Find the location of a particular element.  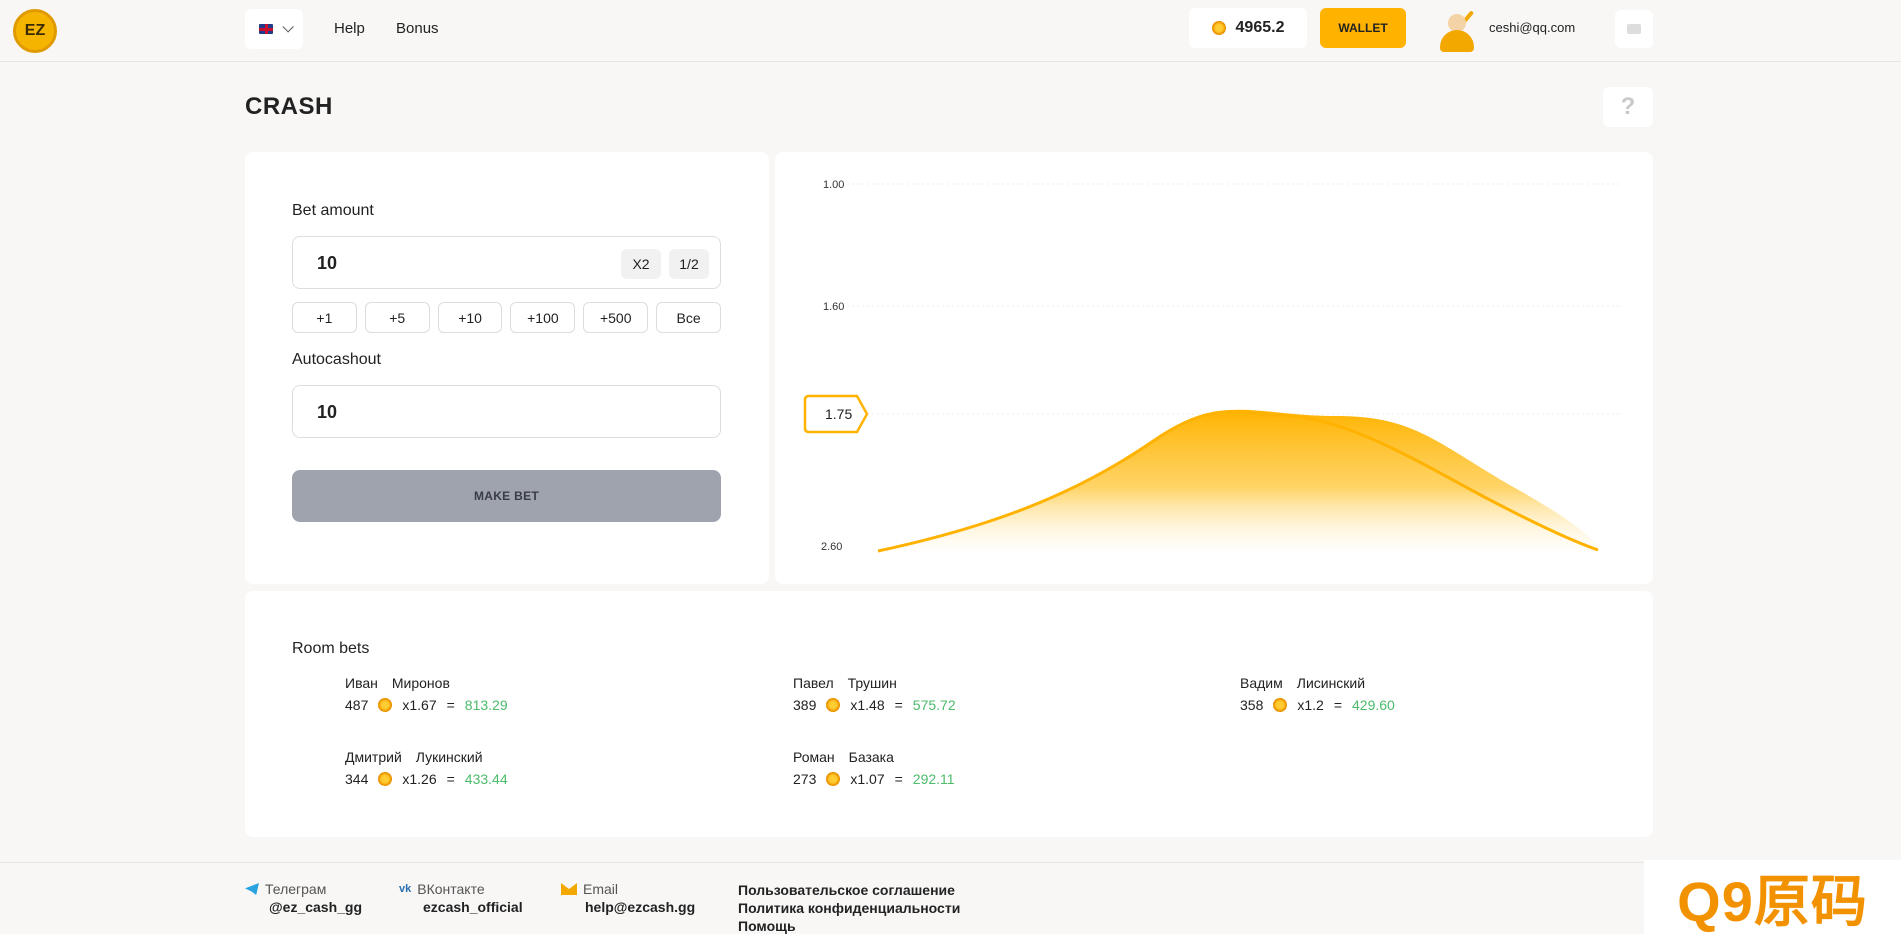

footer-vk: vk ВКонтакте ezcash_official is located at coordinates (461, 898).